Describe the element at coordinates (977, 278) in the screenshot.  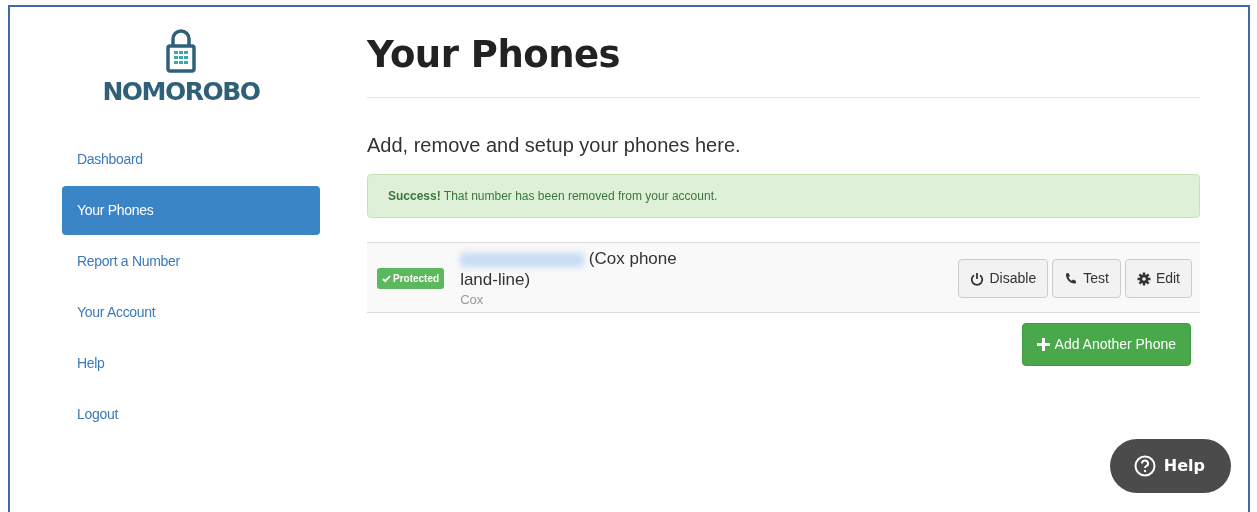
I see `power-icon` at that location.